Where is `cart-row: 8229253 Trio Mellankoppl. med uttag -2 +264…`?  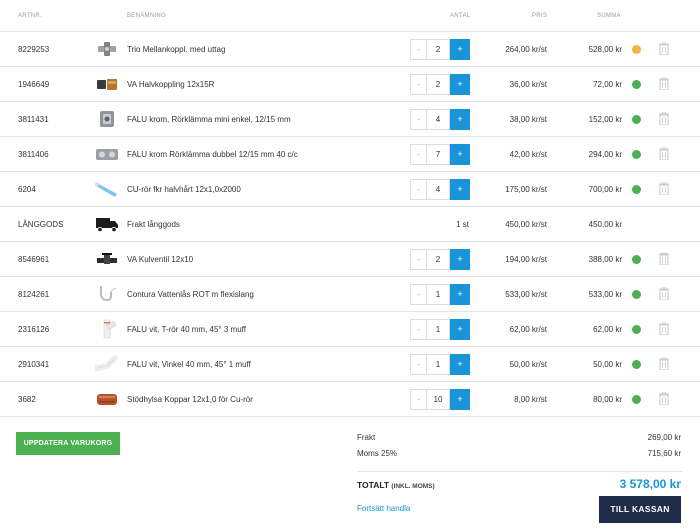
cart-row: 8229253 Trio Mellankoppl. med uttag -2 +264… is located at coordinates (350, 49).